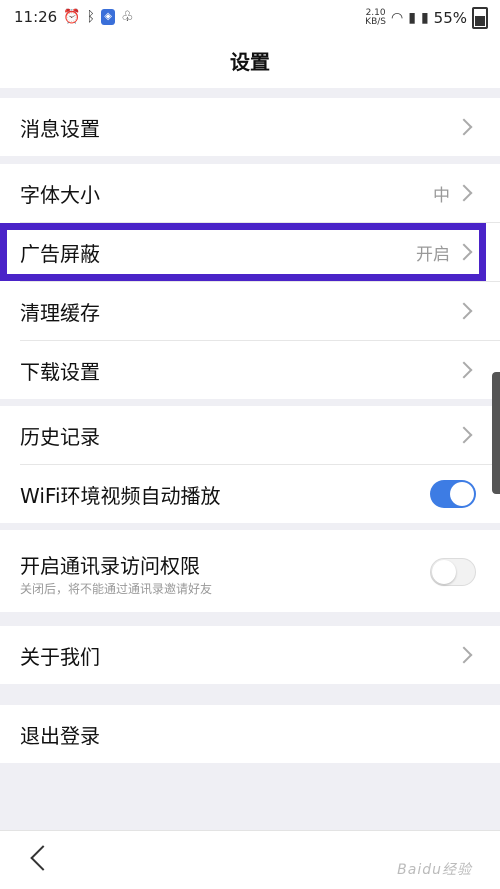  What do you see at coordinates (412, 18) in the screenshot?
I see `signal-icon: ▮` at bounding box center [412, 18].